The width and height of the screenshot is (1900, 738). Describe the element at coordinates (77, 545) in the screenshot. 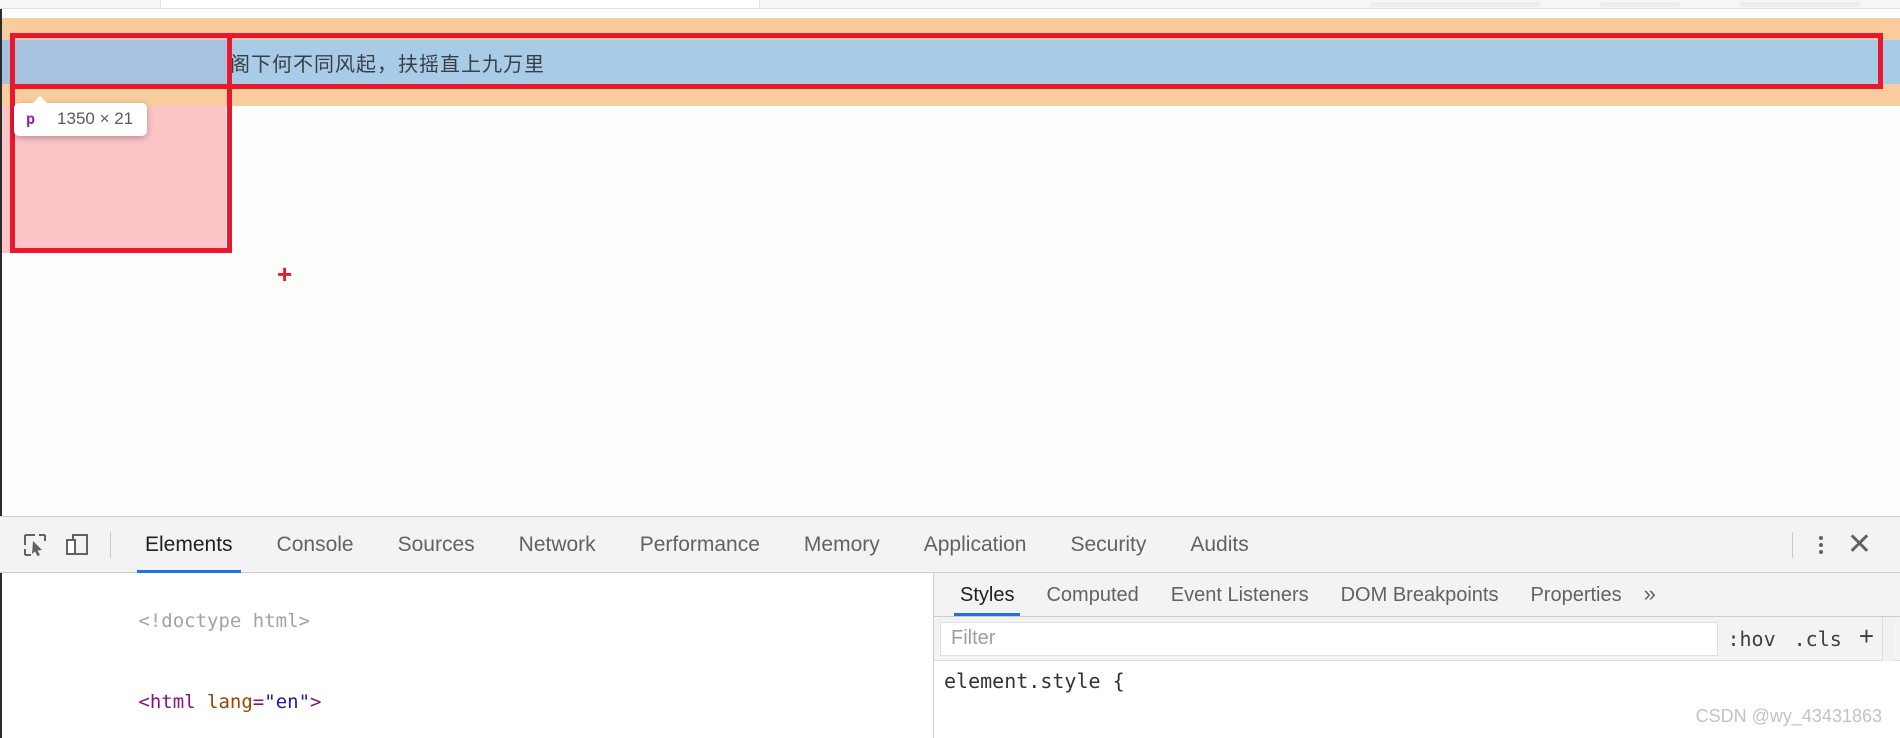

I see `device-toolbar-icon` at that location.